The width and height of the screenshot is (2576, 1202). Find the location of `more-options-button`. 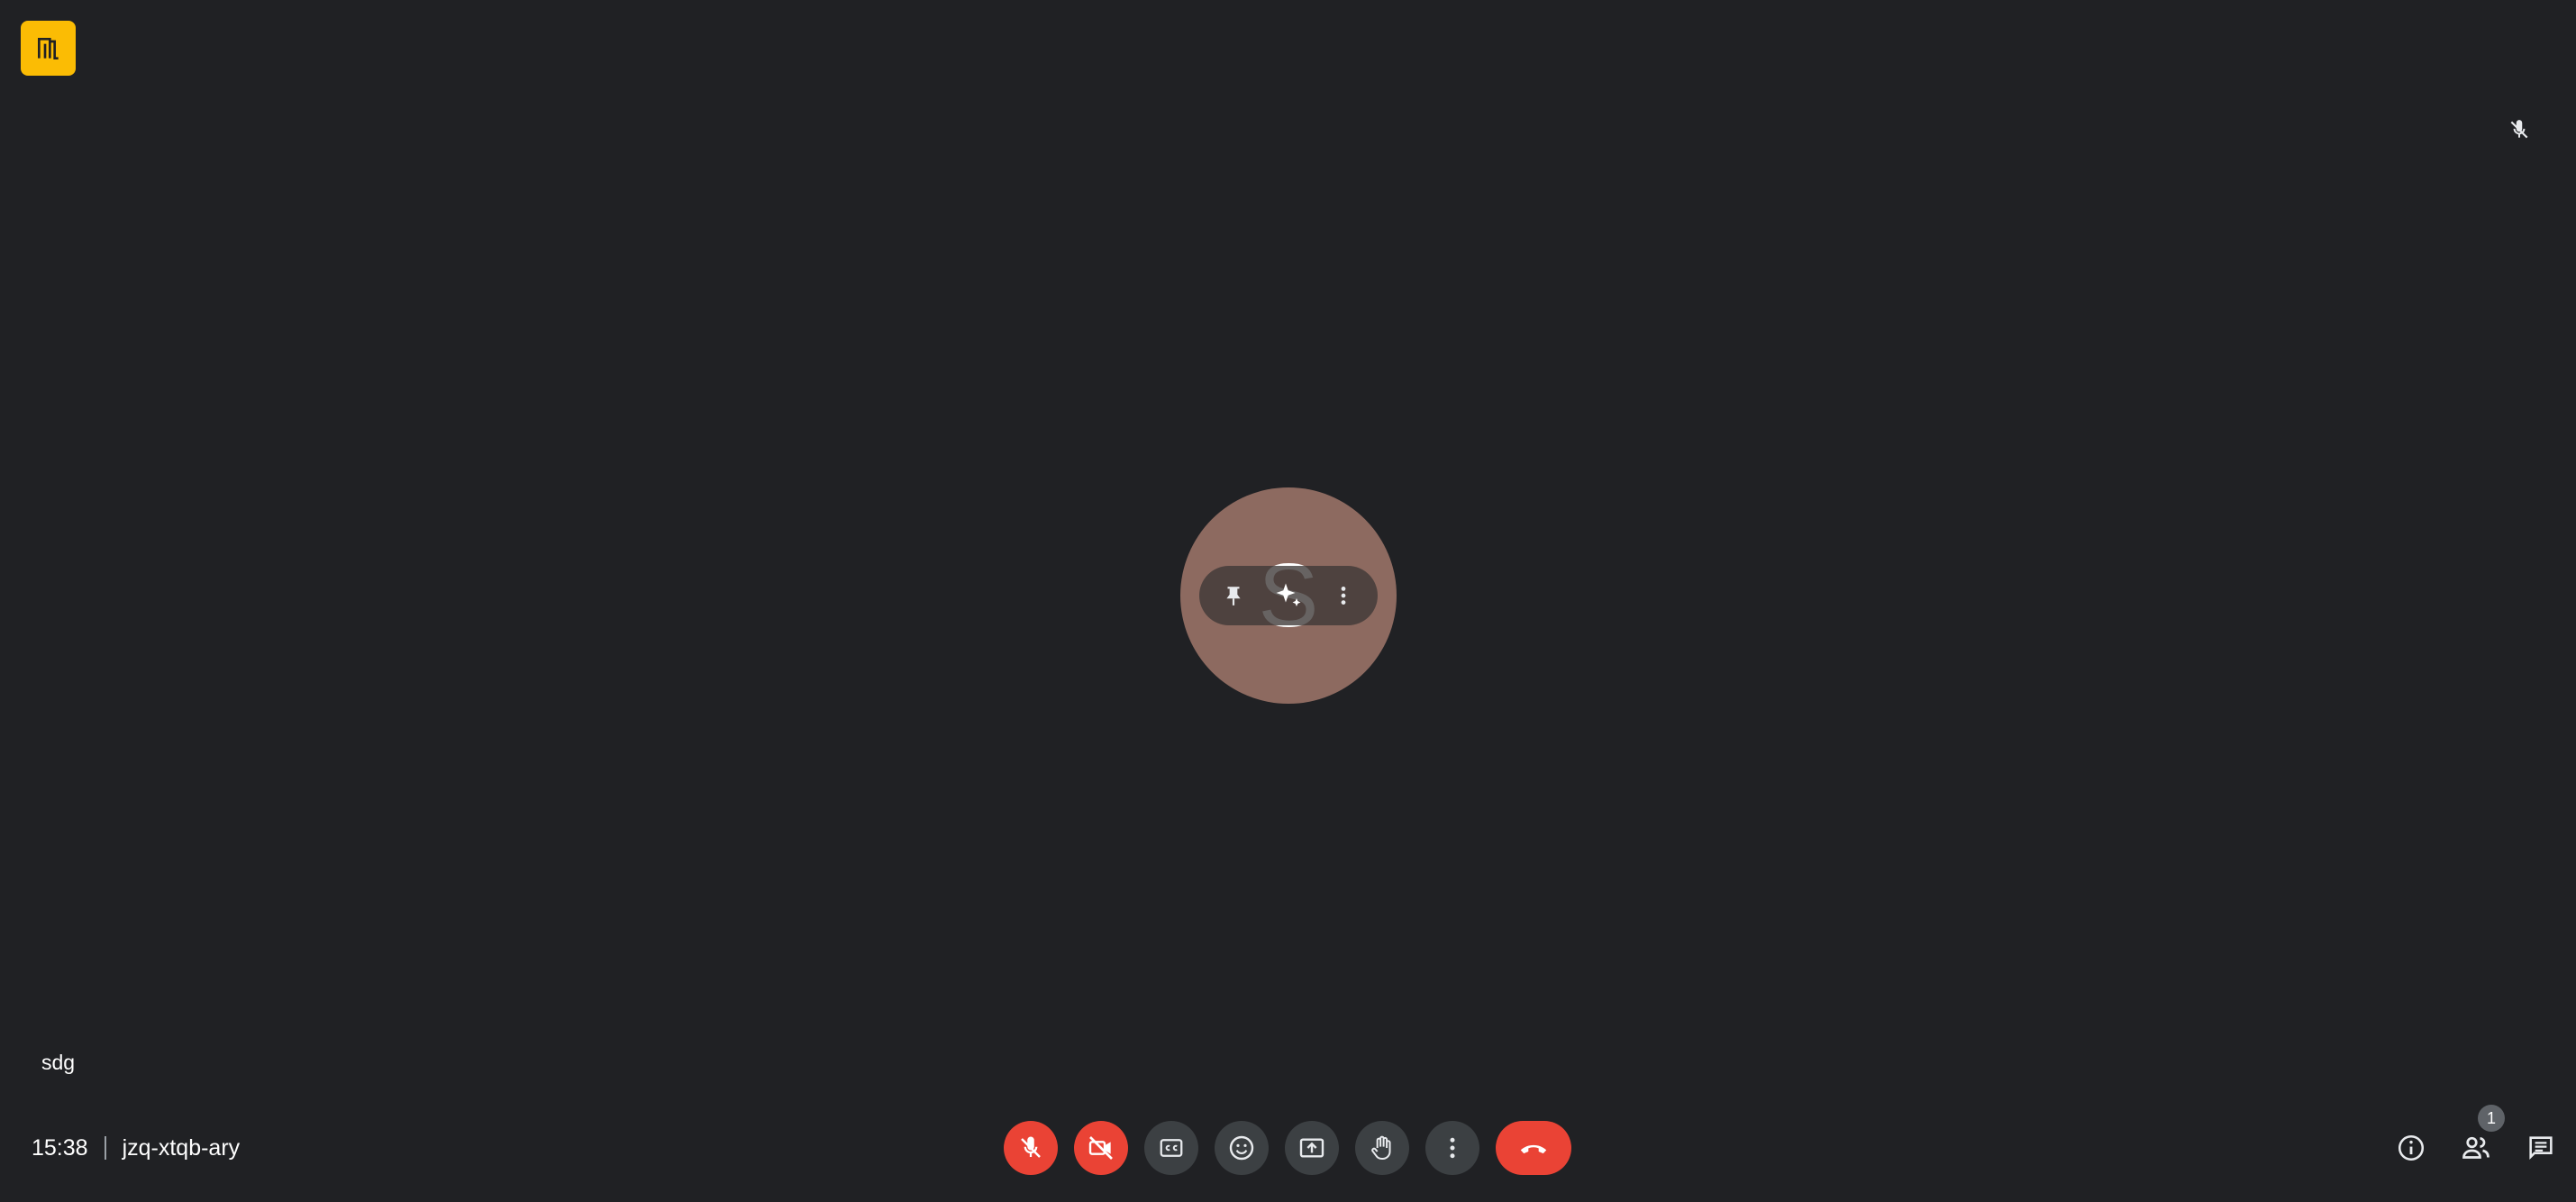

more-options-button is located at coordinates (1452, 1148).